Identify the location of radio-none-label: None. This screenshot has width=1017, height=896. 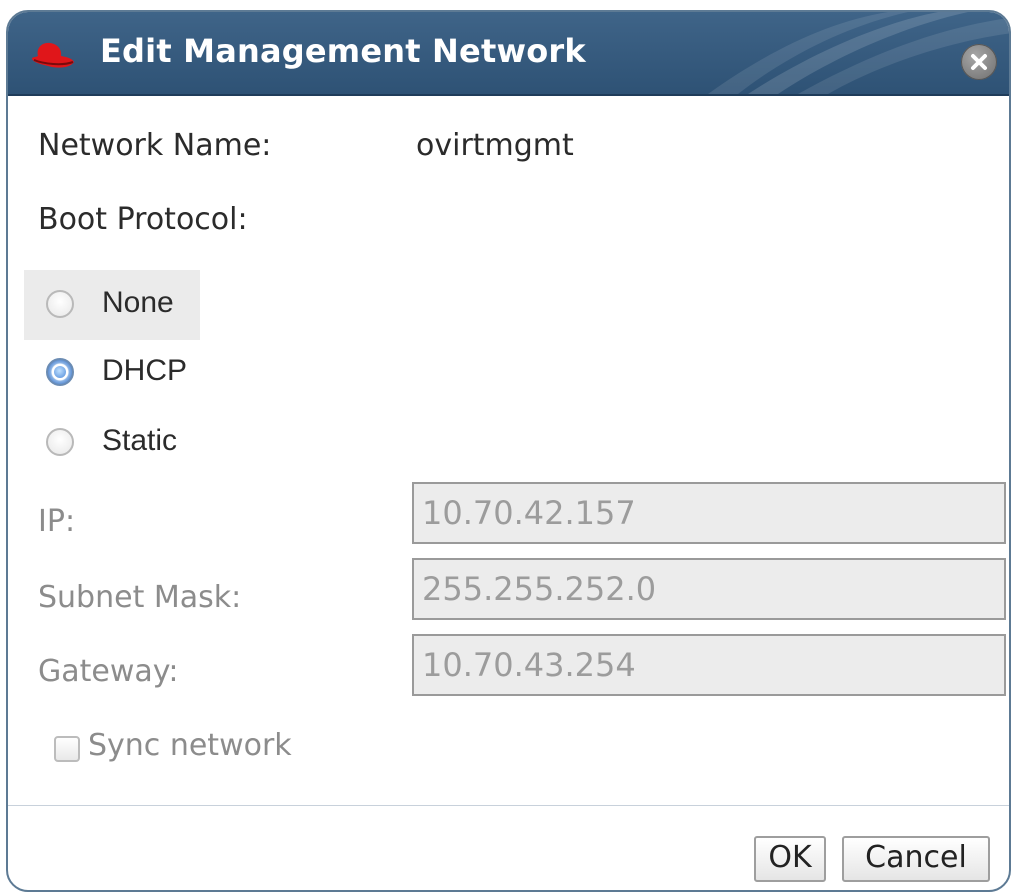
(138, 302).